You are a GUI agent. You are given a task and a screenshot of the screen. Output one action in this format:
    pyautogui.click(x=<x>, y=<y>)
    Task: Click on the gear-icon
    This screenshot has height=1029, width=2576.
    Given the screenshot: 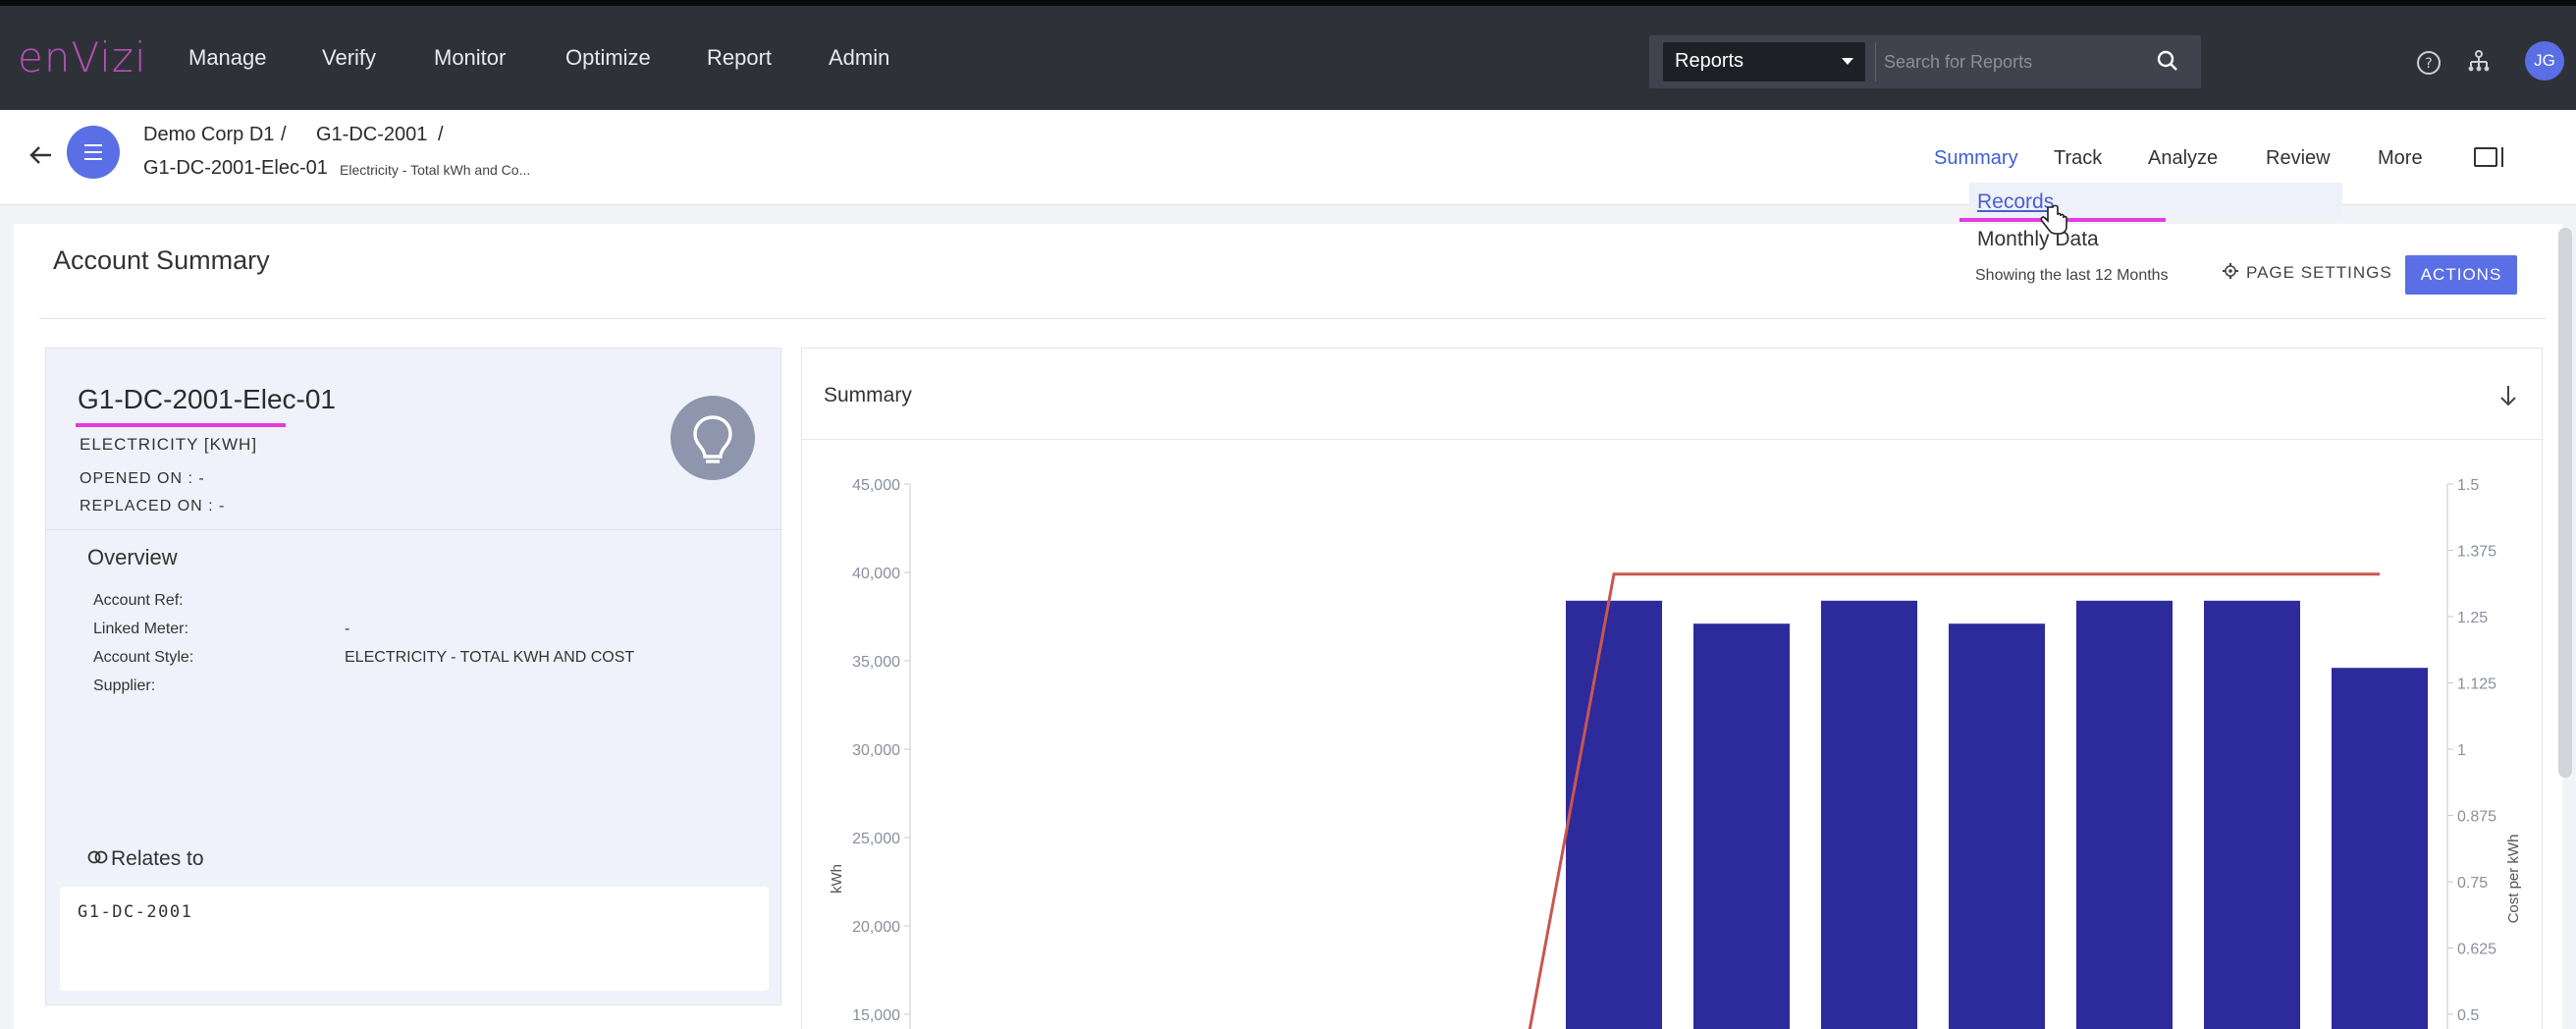 What is the action you would take?
    pyautogui.click(x=2230, y=273)
    